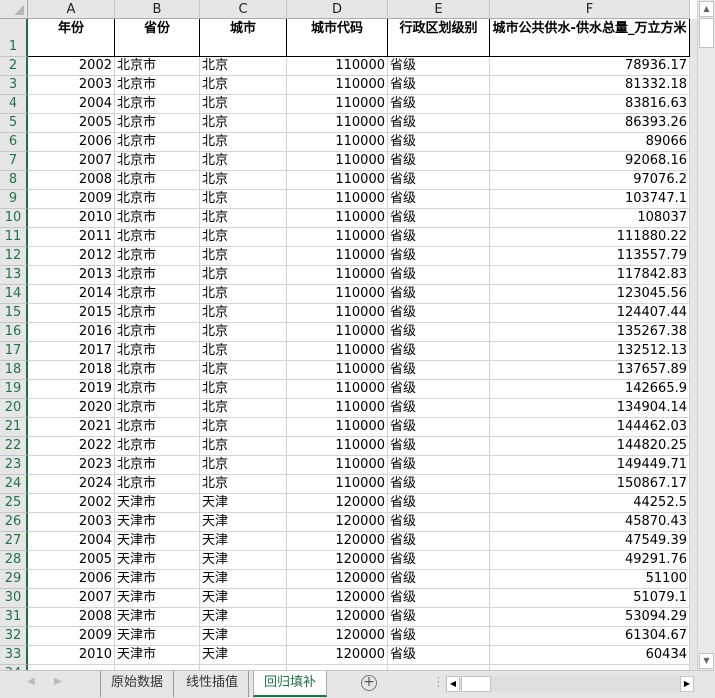 This screenshot has height=698, width=715. Describe the element at coordinates (438, 682) in the screenshot. I see `splitter-handle: ⋮` at that location.